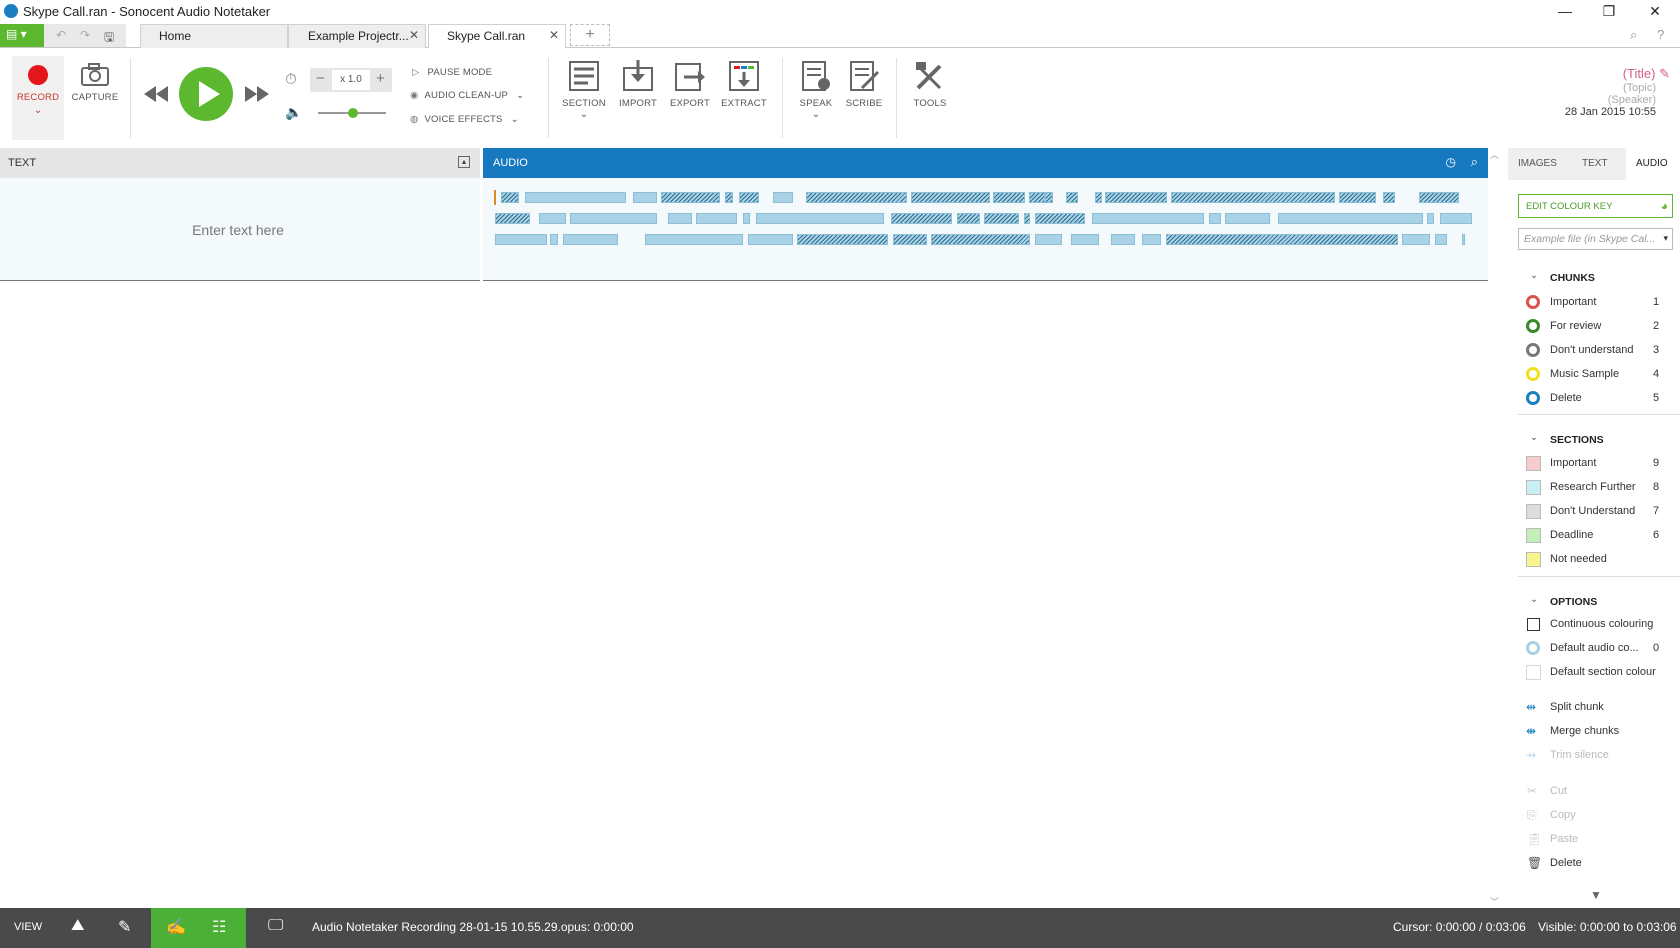 The width and height of the screenshot is (1680, 948). I want to click on view-audio-button: ☷, so click(222, 928).